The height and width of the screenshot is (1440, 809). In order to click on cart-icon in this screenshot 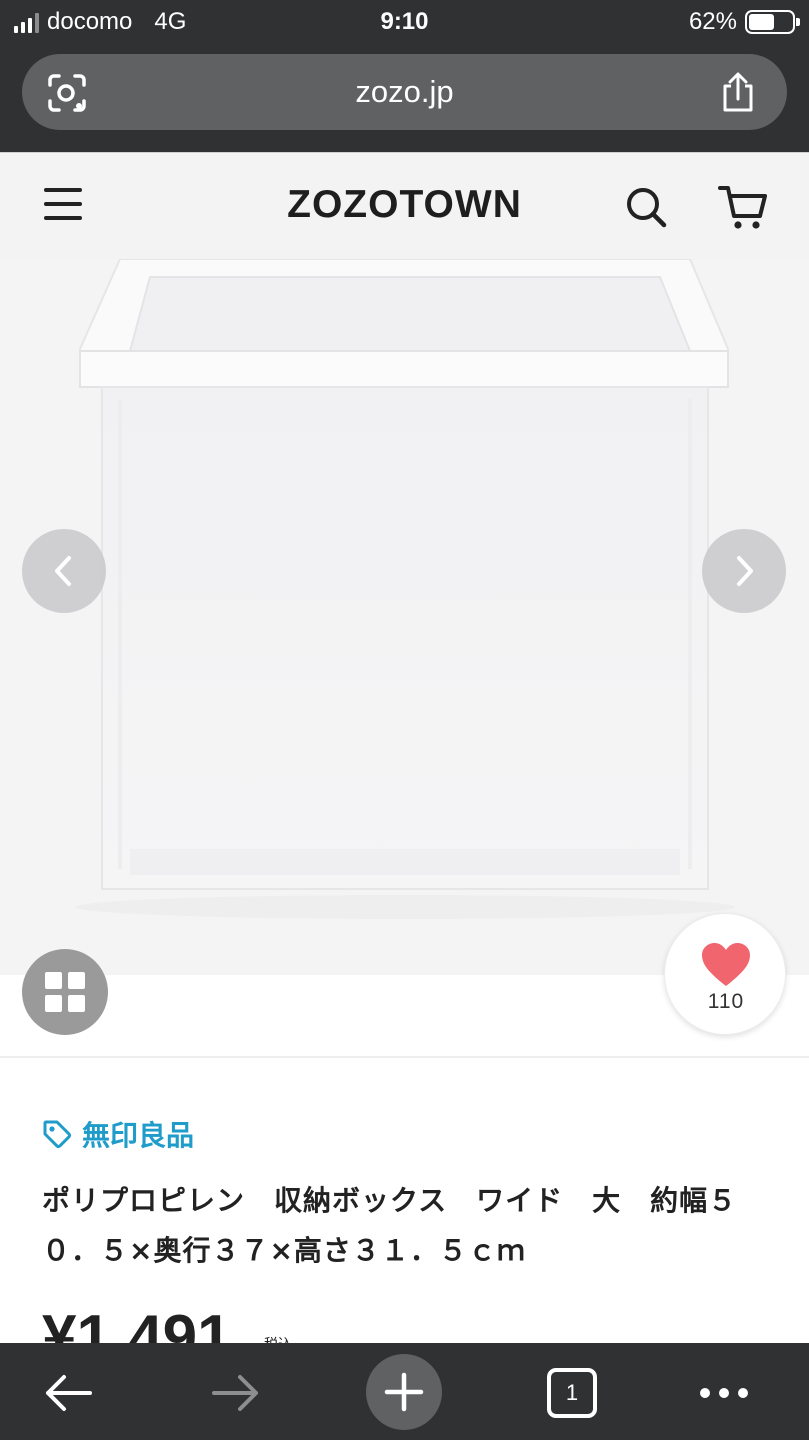, I will do `click(743, 207)`.